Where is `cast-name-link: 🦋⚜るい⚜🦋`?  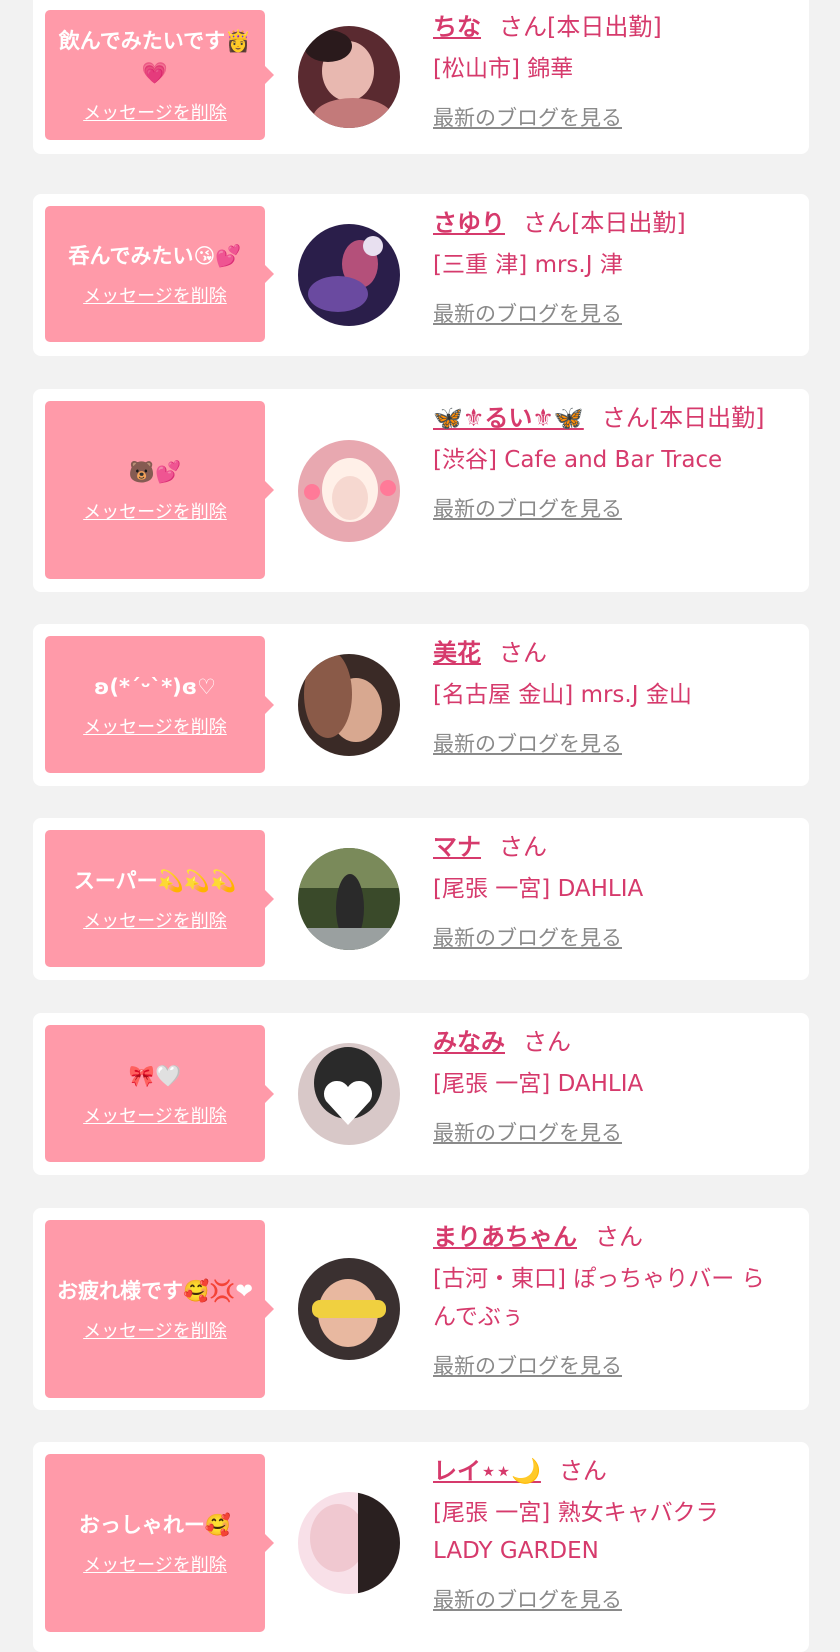
cast-name-link: 🦋⚜るい⚜🦋 is located at coordinates (508, 418).